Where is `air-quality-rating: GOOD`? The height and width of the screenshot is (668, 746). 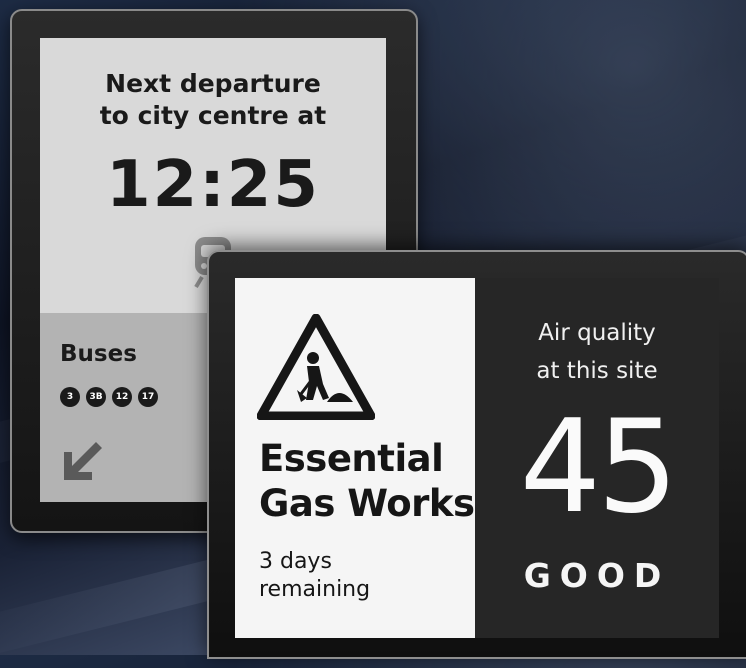 air-quality-rating: GOOD is located at coordinates (597, 575).